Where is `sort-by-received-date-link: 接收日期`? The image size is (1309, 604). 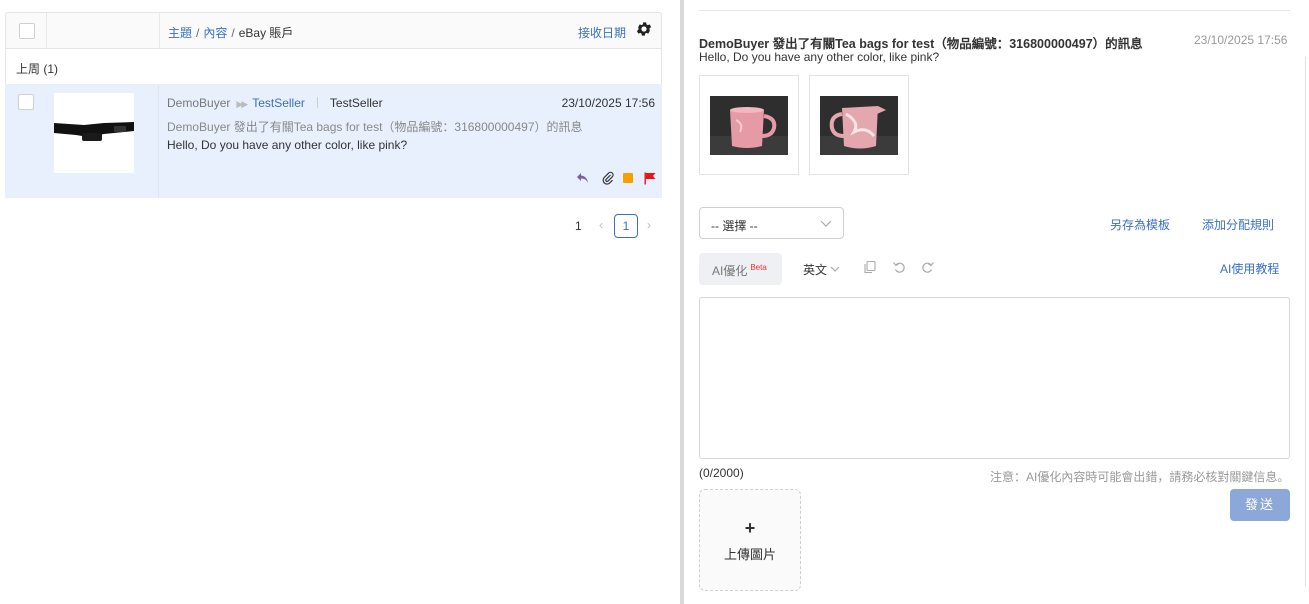 sort-by-received-date-link: 接收日期 is located at coordinates (602, 32).